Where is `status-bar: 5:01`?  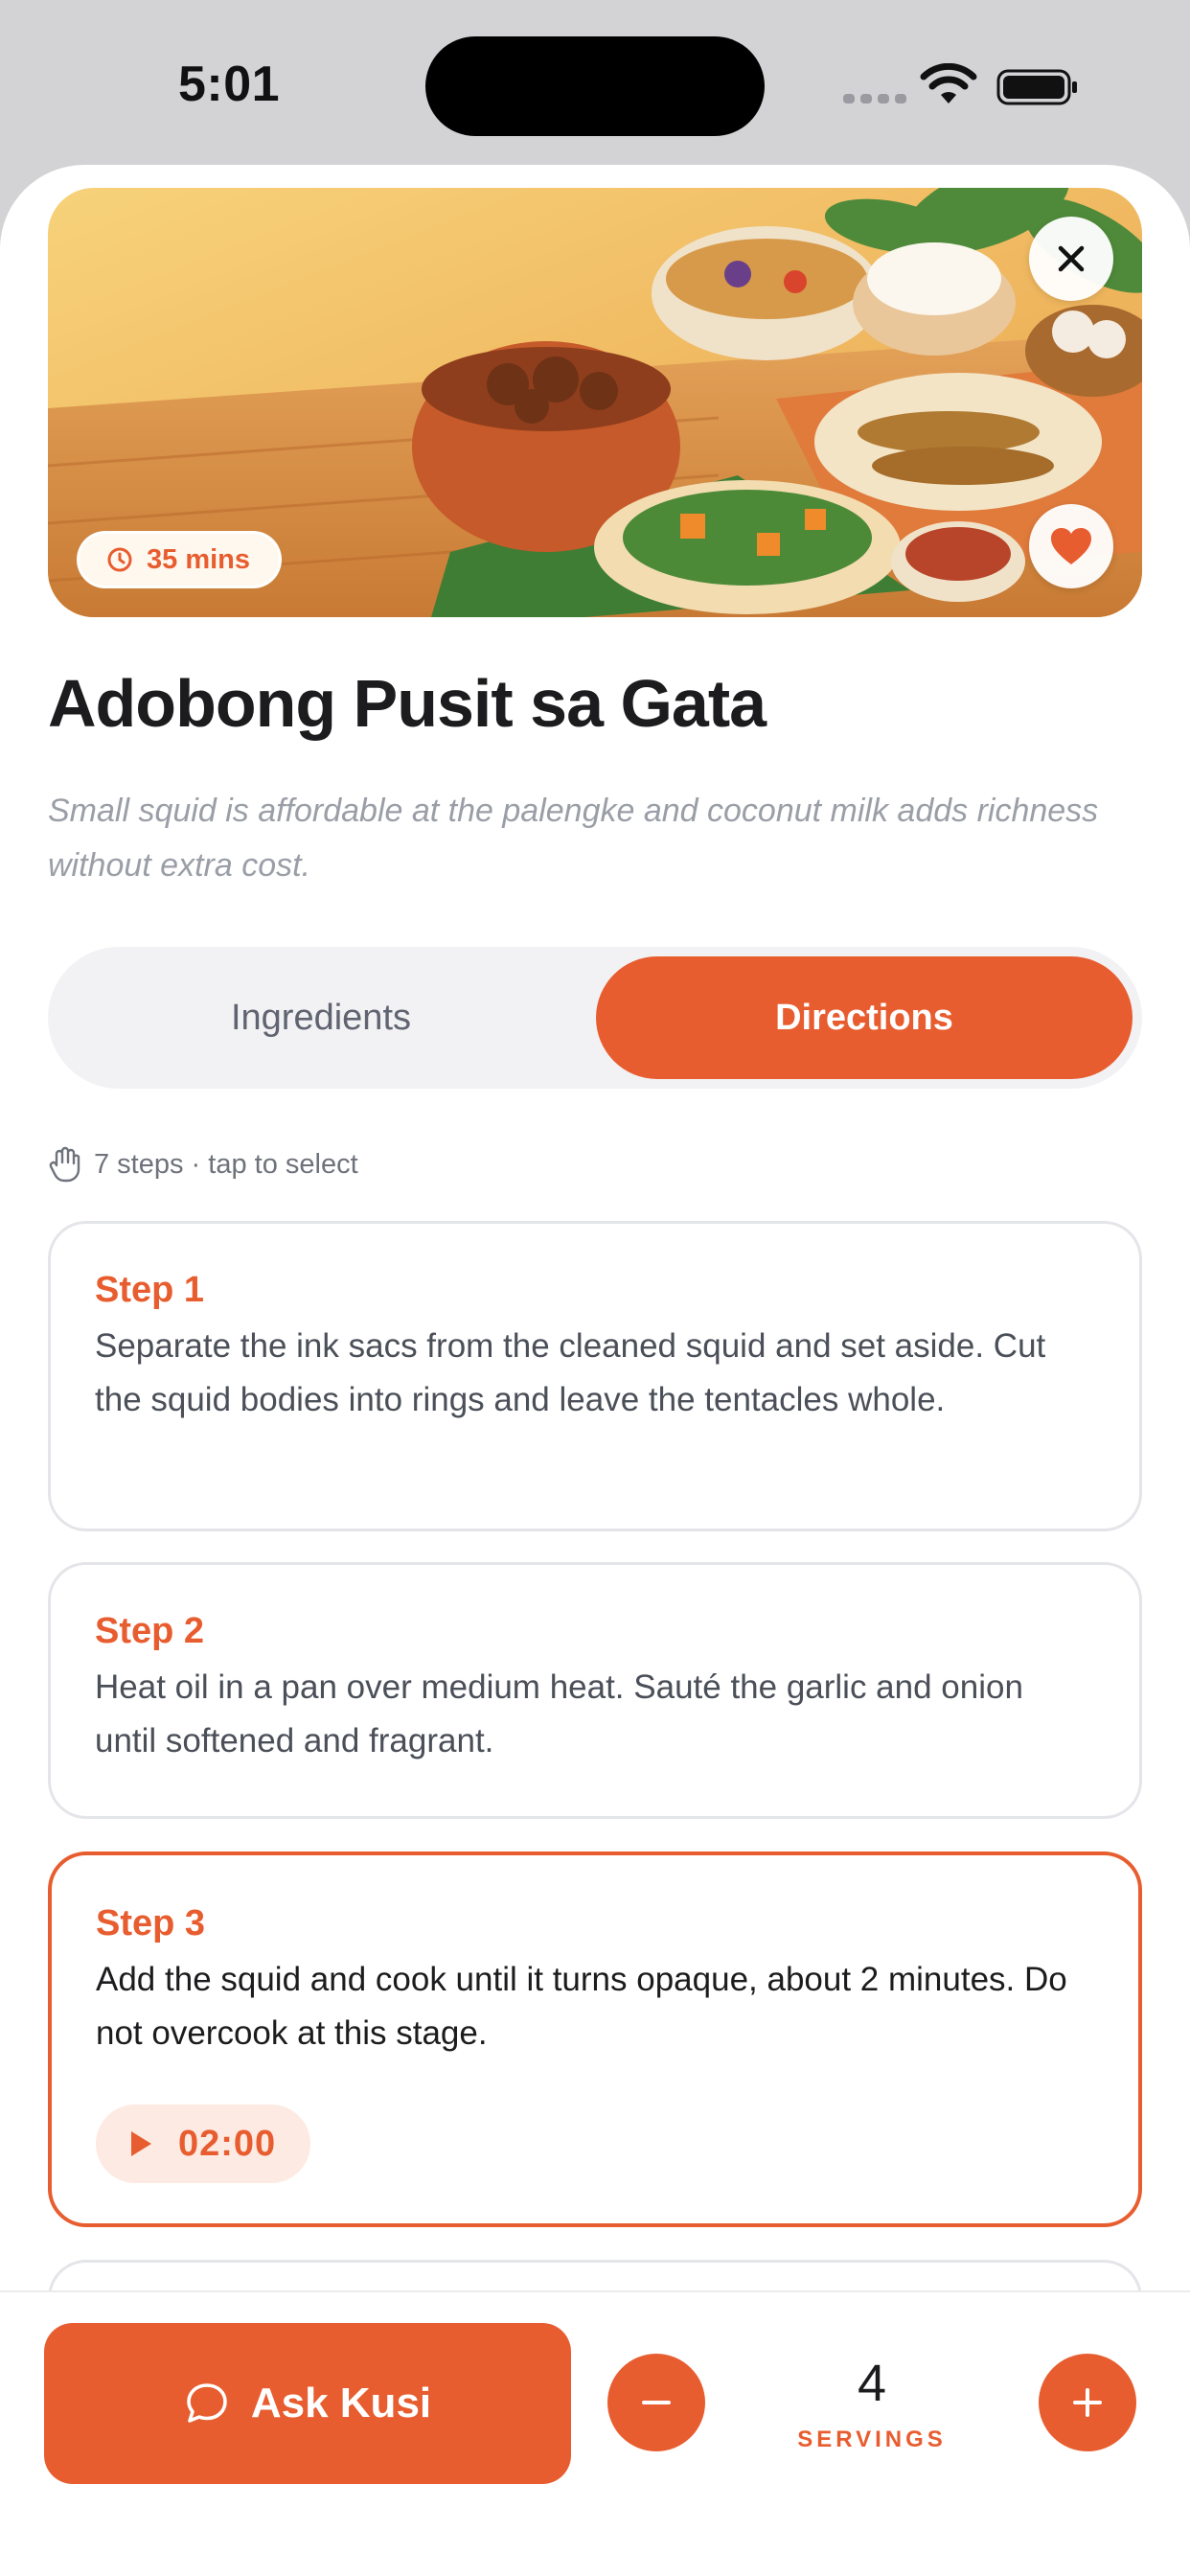
status-bar: 5:01 is located at coordinates (595, 81).